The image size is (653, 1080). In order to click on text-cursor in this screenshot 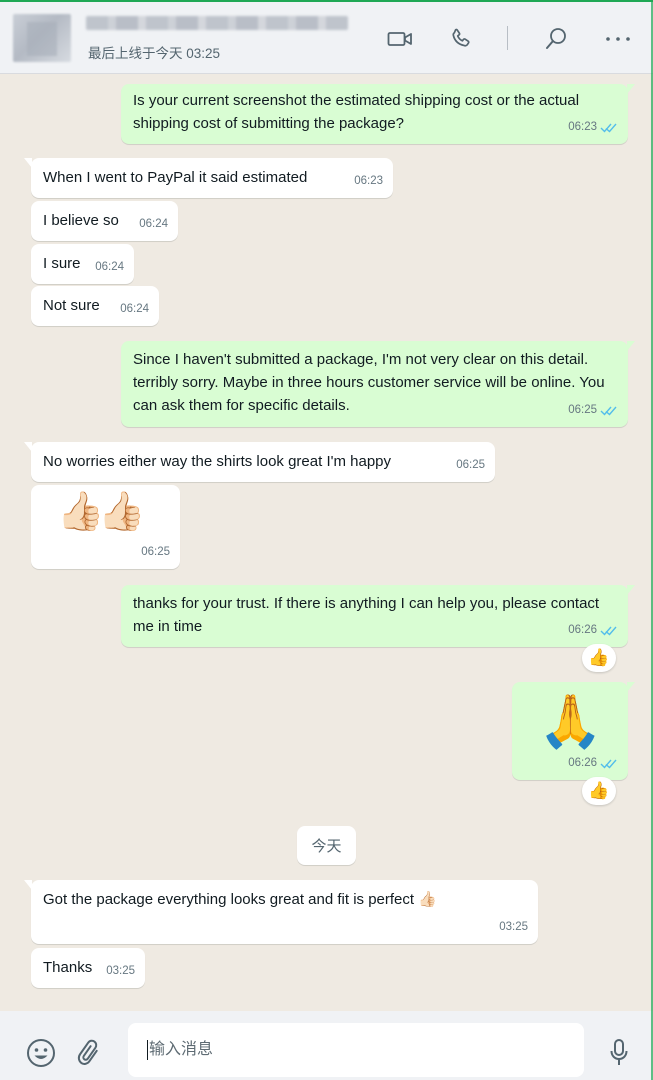, I will do `click(147, 1050)`.